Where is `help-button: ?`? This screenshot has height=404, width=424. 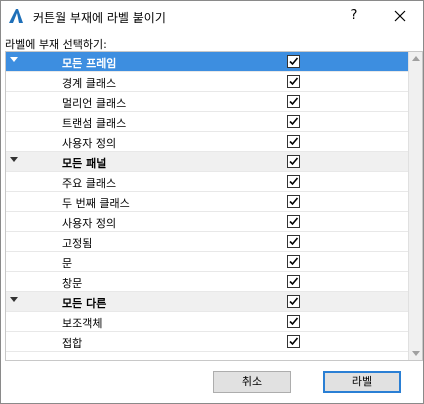 help-button: ? is located at coordinates (354, 16).